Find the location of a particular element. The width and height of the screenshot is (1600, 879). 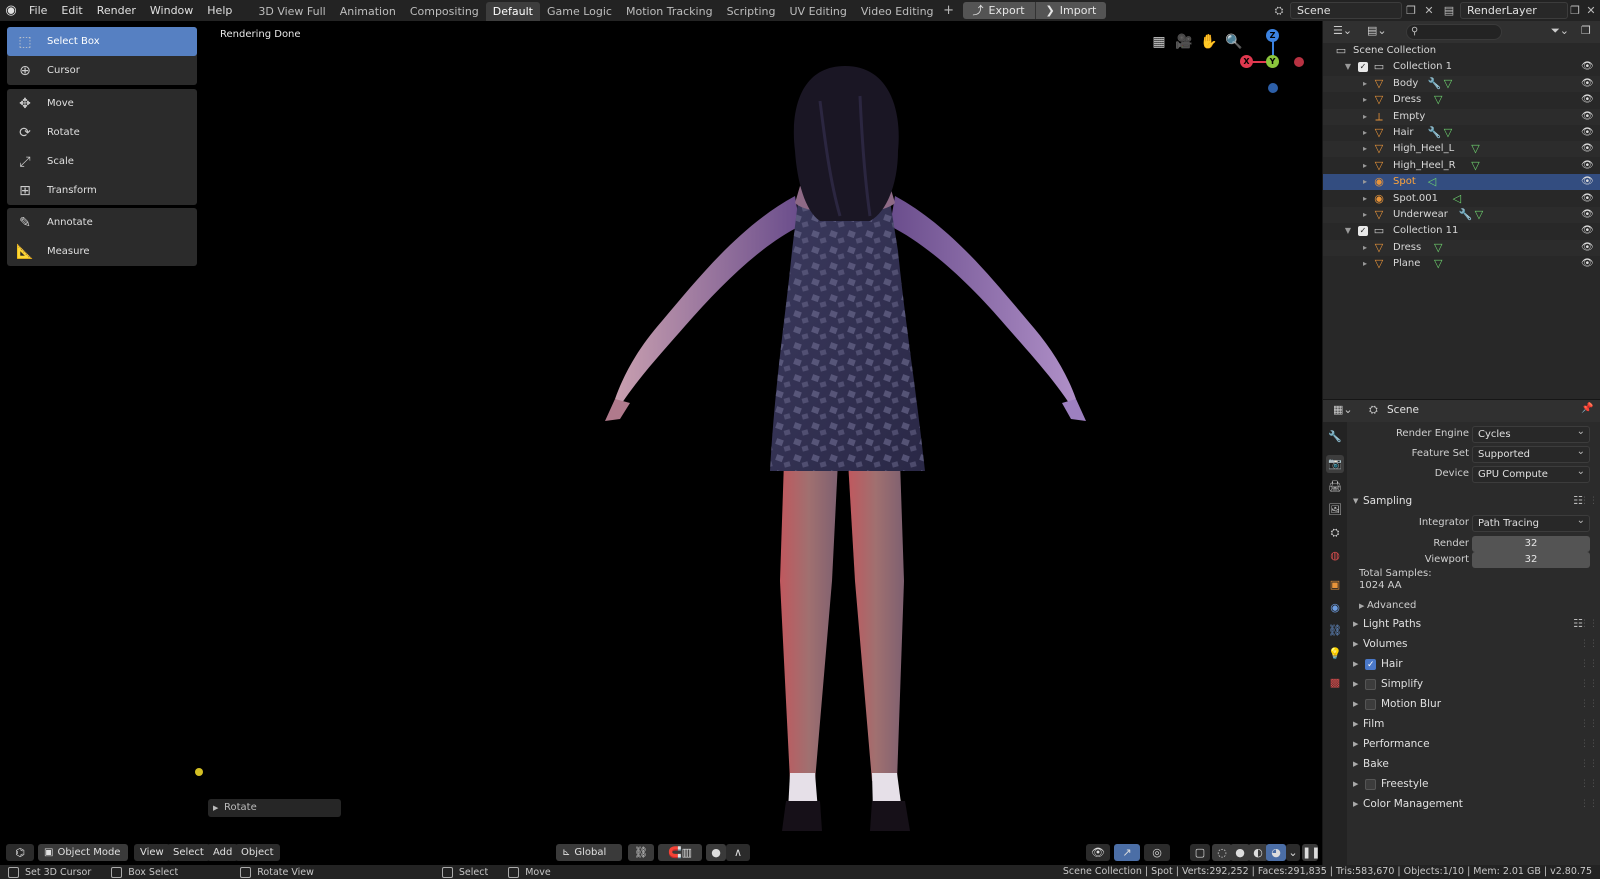

tool-rotate: ⟳ Rotate is located at coordinates (102, 132).